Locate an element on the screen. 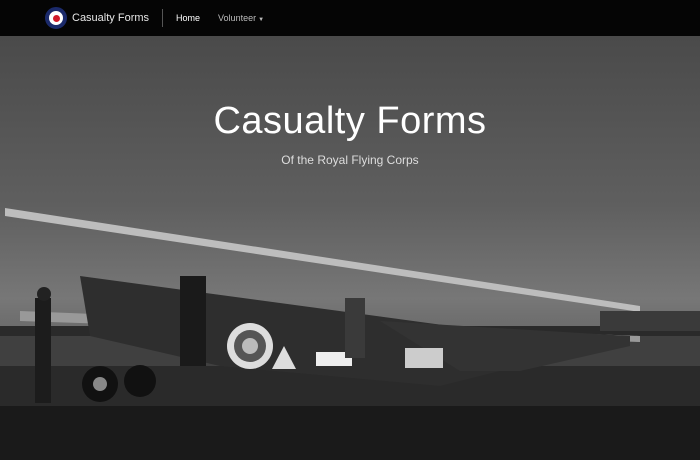 This screenshot has height=460, width=700. nav-volunteer-dropdown: Volunteer ▼ is located at coordinates (241, 18).